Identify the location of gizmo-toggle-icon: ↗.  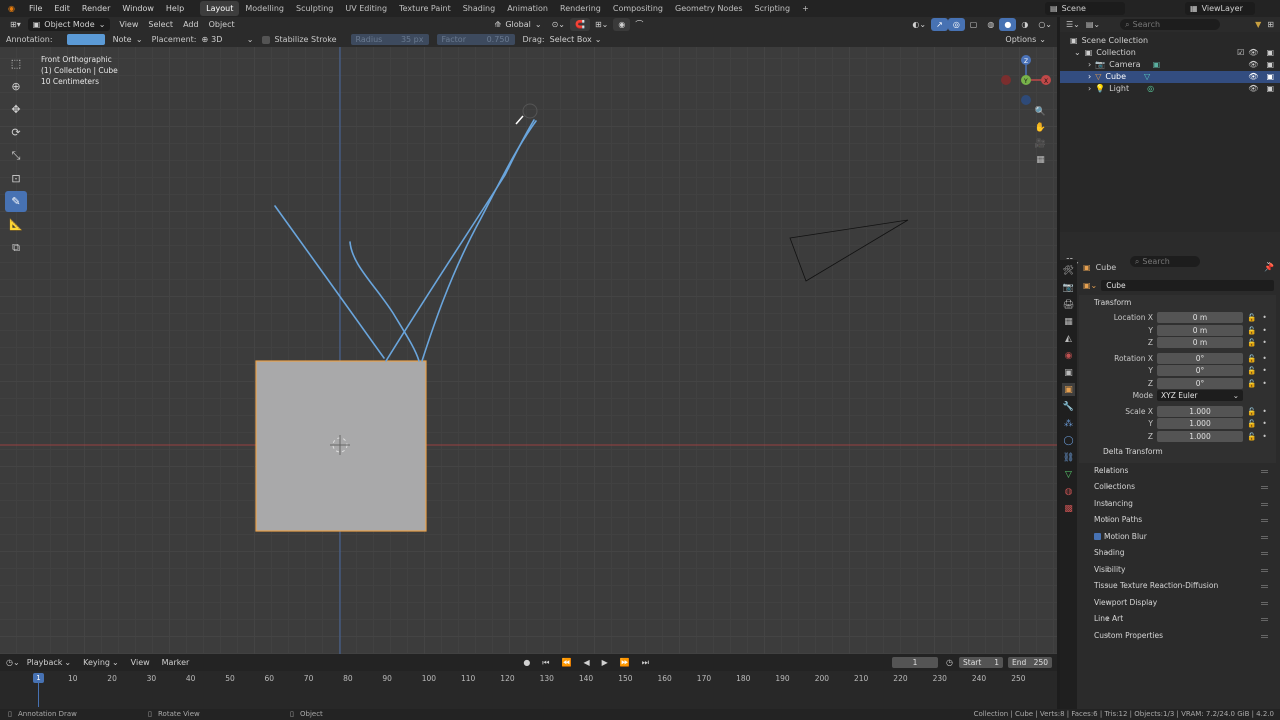
(939, 24).